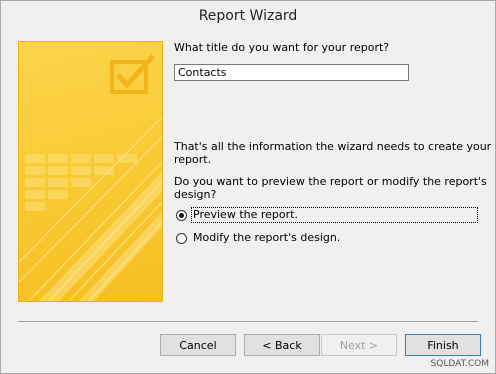  I want to click on title-prompt-label: What title do you want for your report?, so click(282, 47).